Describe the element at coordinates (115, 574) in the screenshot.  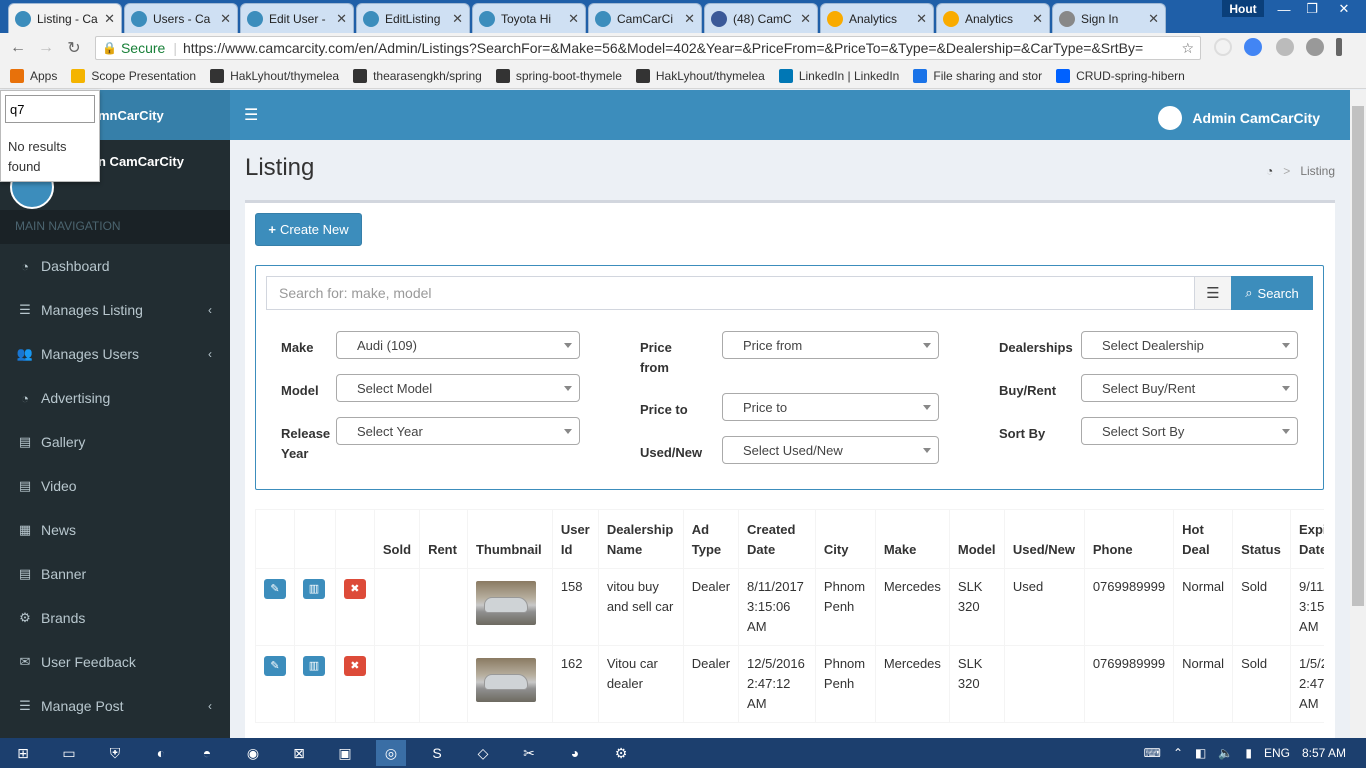
I see `sidebar-item-banner: ▤ Banner` at that location.